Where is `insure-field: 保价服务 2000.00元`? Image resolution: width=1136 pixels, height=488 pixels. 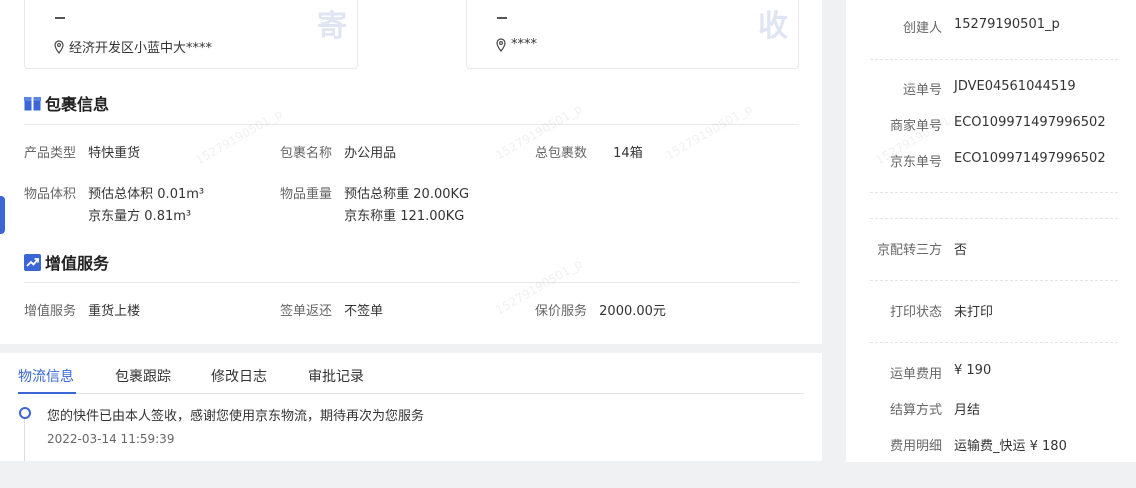 insure-field: 保价服务 2000.00元 is located at coordinates (600, 312).